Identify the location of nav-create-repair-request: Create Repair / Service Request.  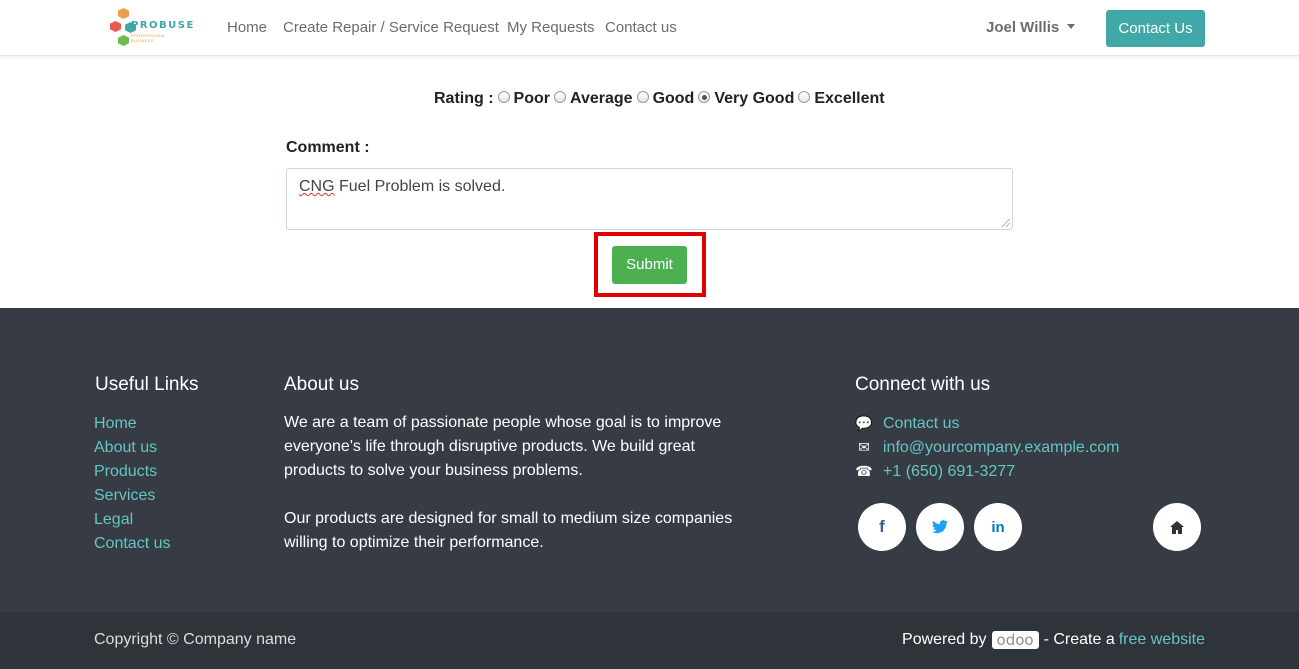
(391, 27).